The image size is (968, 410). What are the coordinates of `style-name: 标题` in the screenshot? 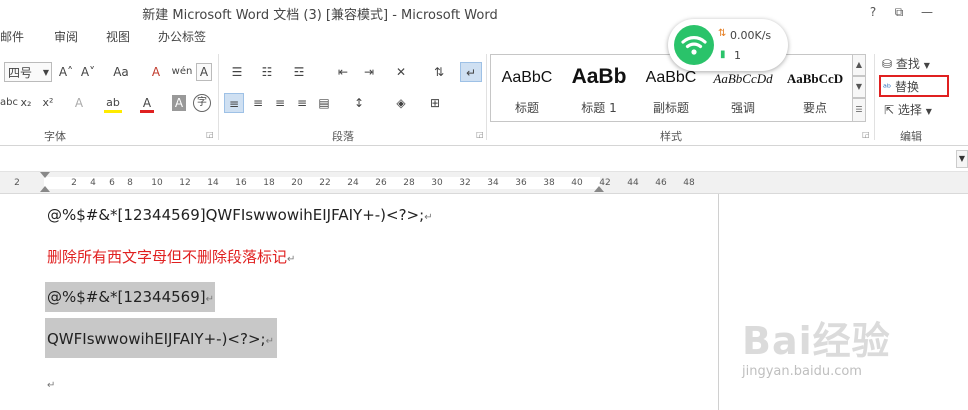 It's located at (526, 108).